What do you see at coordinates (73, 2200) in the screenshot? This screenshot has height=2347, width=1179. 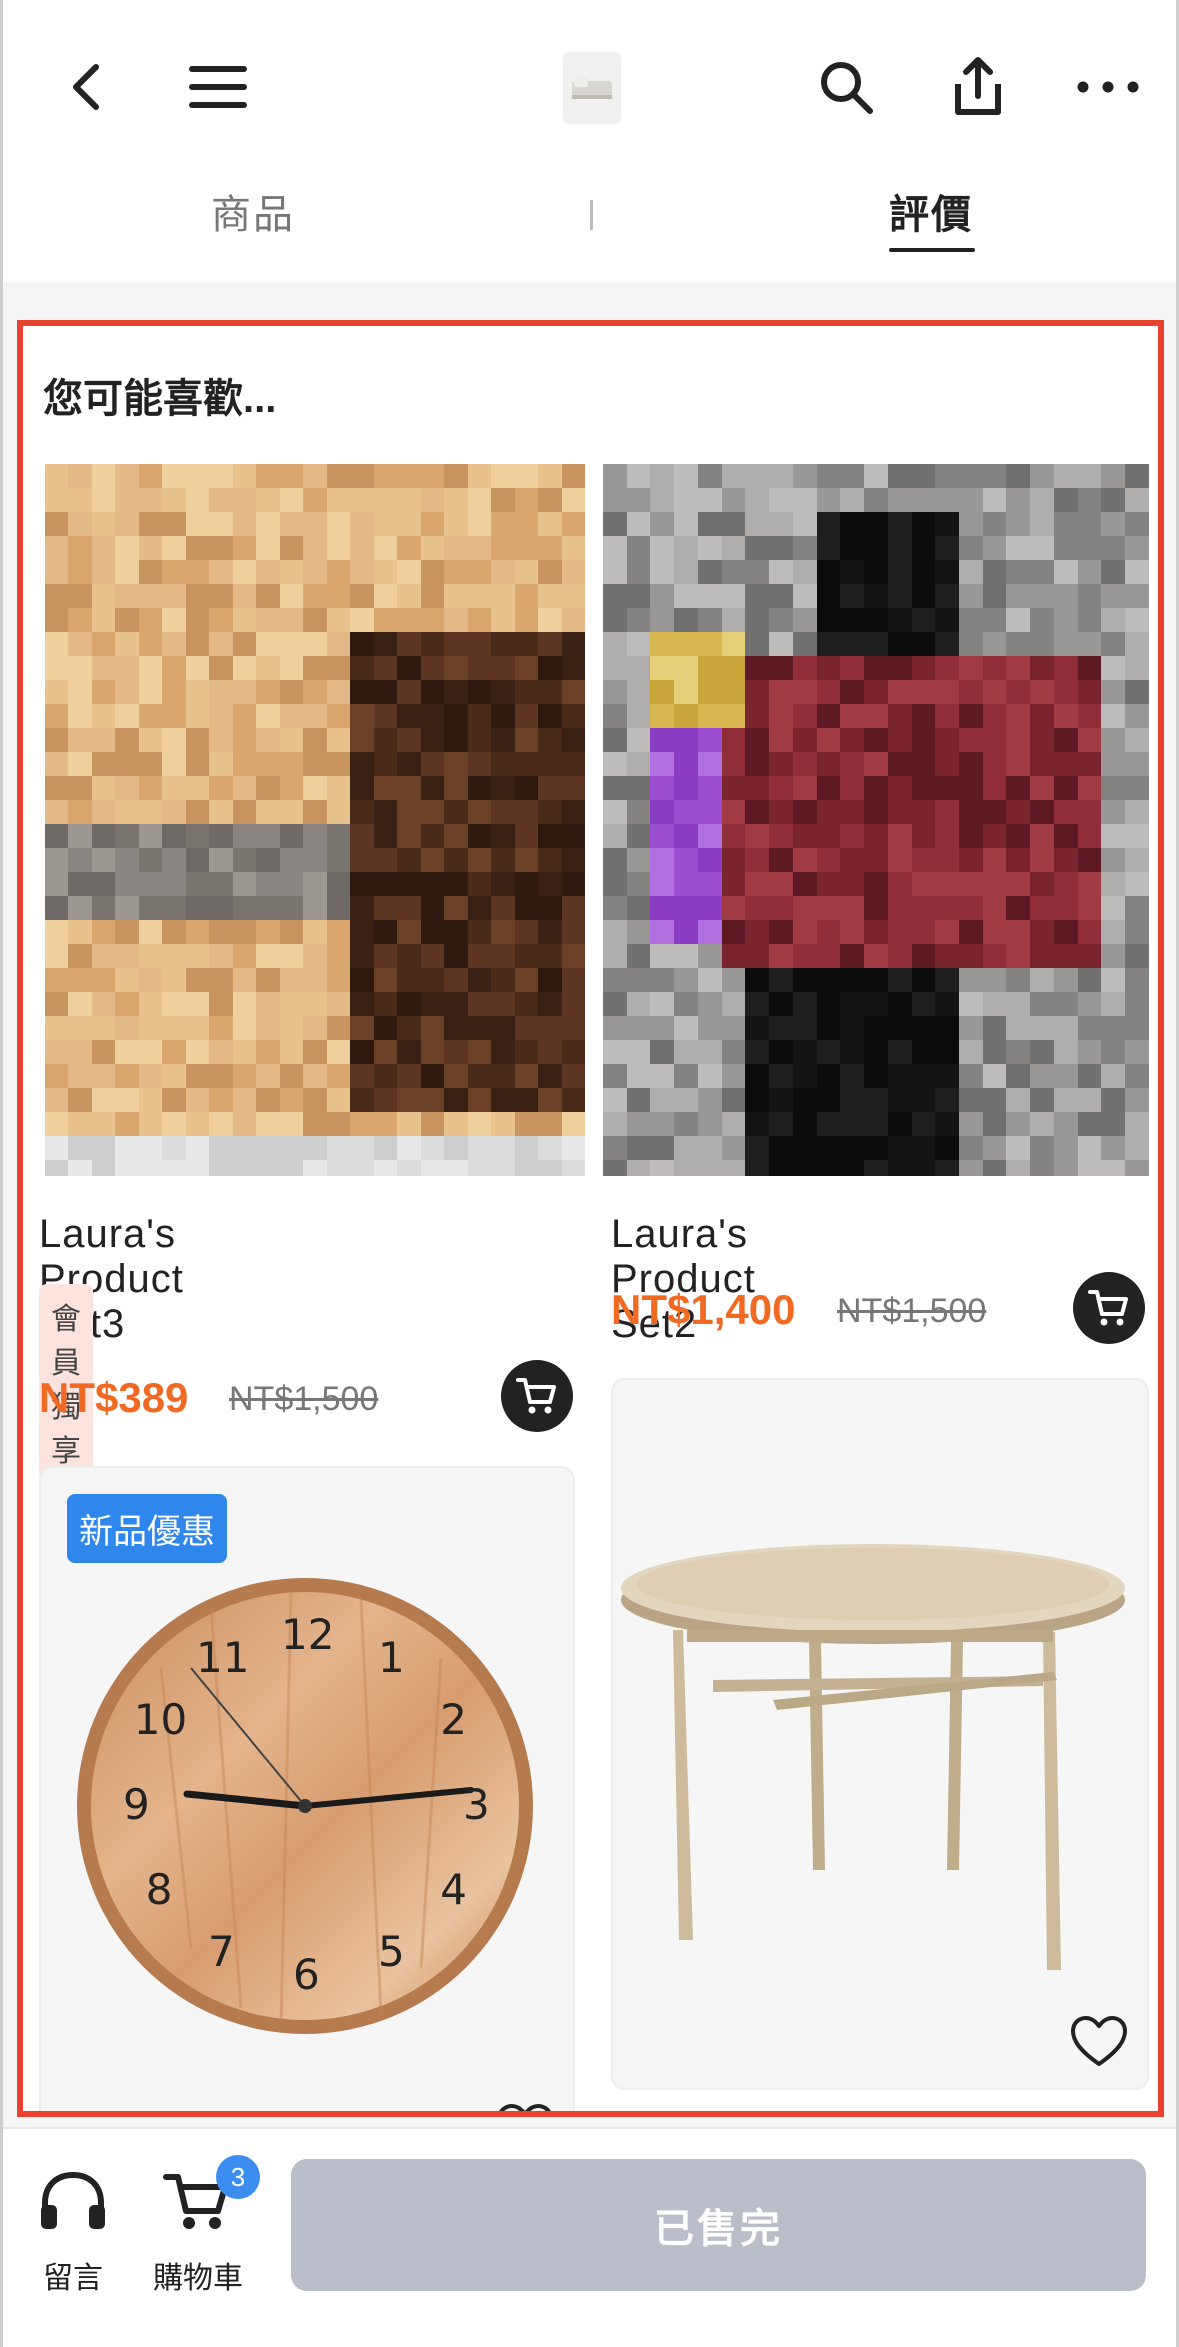 I see `headset-icon` at bounding box center [73, 2200].